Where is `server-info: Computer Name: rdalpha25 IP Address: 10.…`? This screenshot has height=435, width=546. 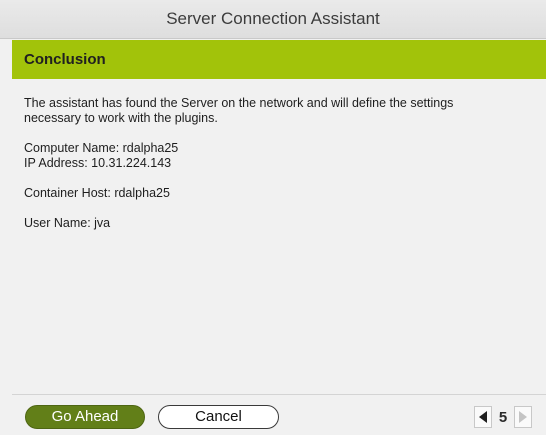
server-info: Computer Name: rdalpha25 IP Address: 10.… is located at coordinates (278, 156).